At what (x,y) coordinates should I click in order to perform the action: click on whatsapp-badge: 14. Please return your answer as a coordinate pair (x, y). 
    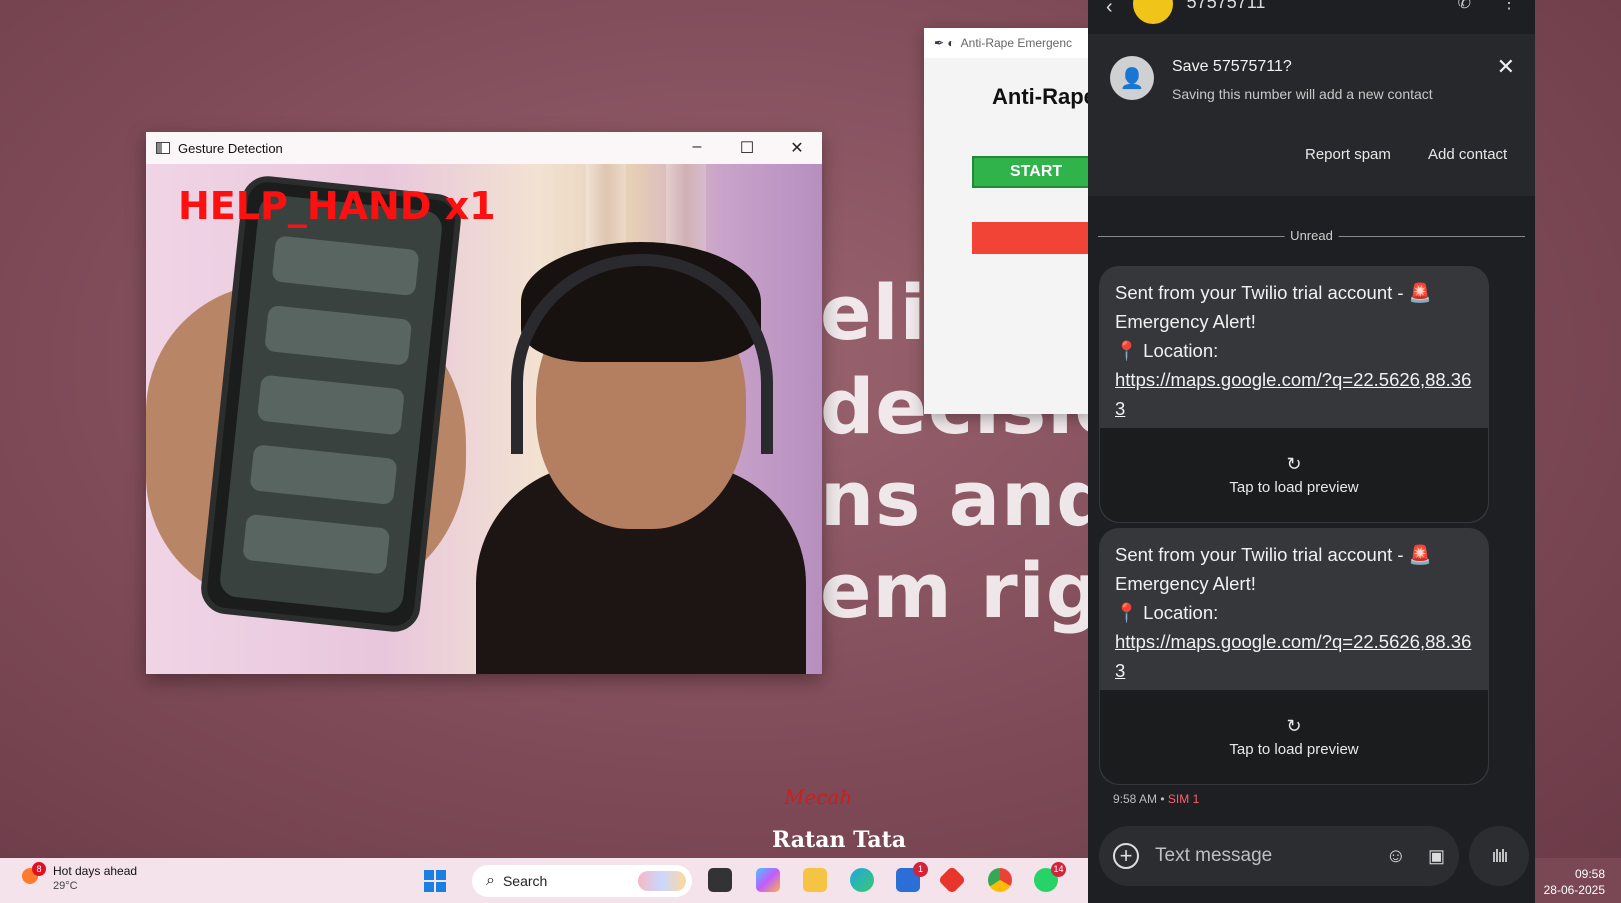
    Looking at the image, I should click on (1058, 869).